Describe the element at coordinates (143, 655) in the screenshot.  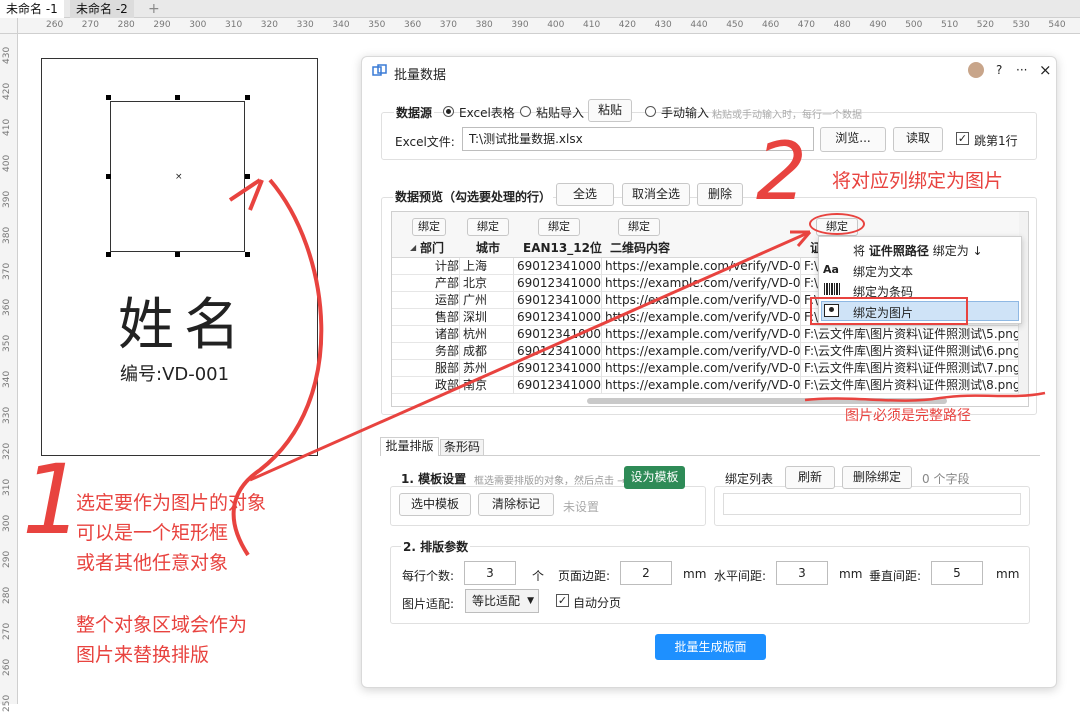
I see `annotation-left-5: 图片来替换排版` at that location.